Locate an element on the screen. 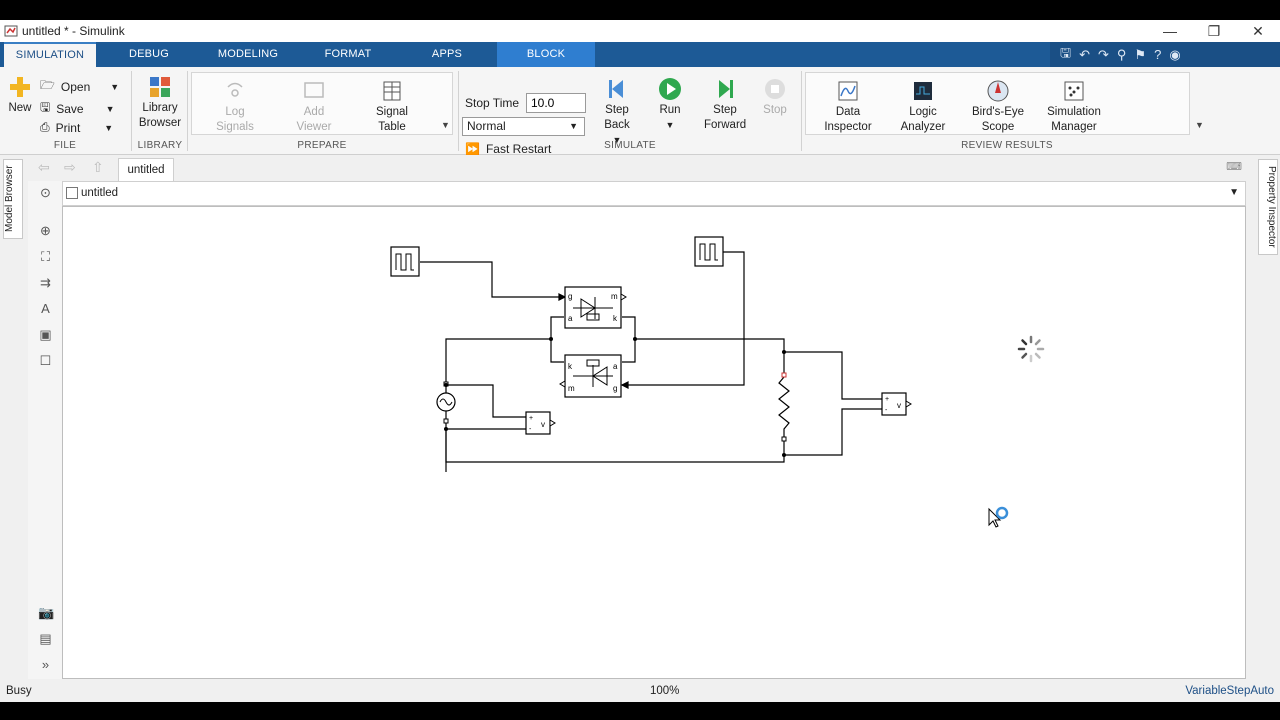 This screenshot has height=720, width=1280. new-plus-icon is located at coordinates (20, 87).